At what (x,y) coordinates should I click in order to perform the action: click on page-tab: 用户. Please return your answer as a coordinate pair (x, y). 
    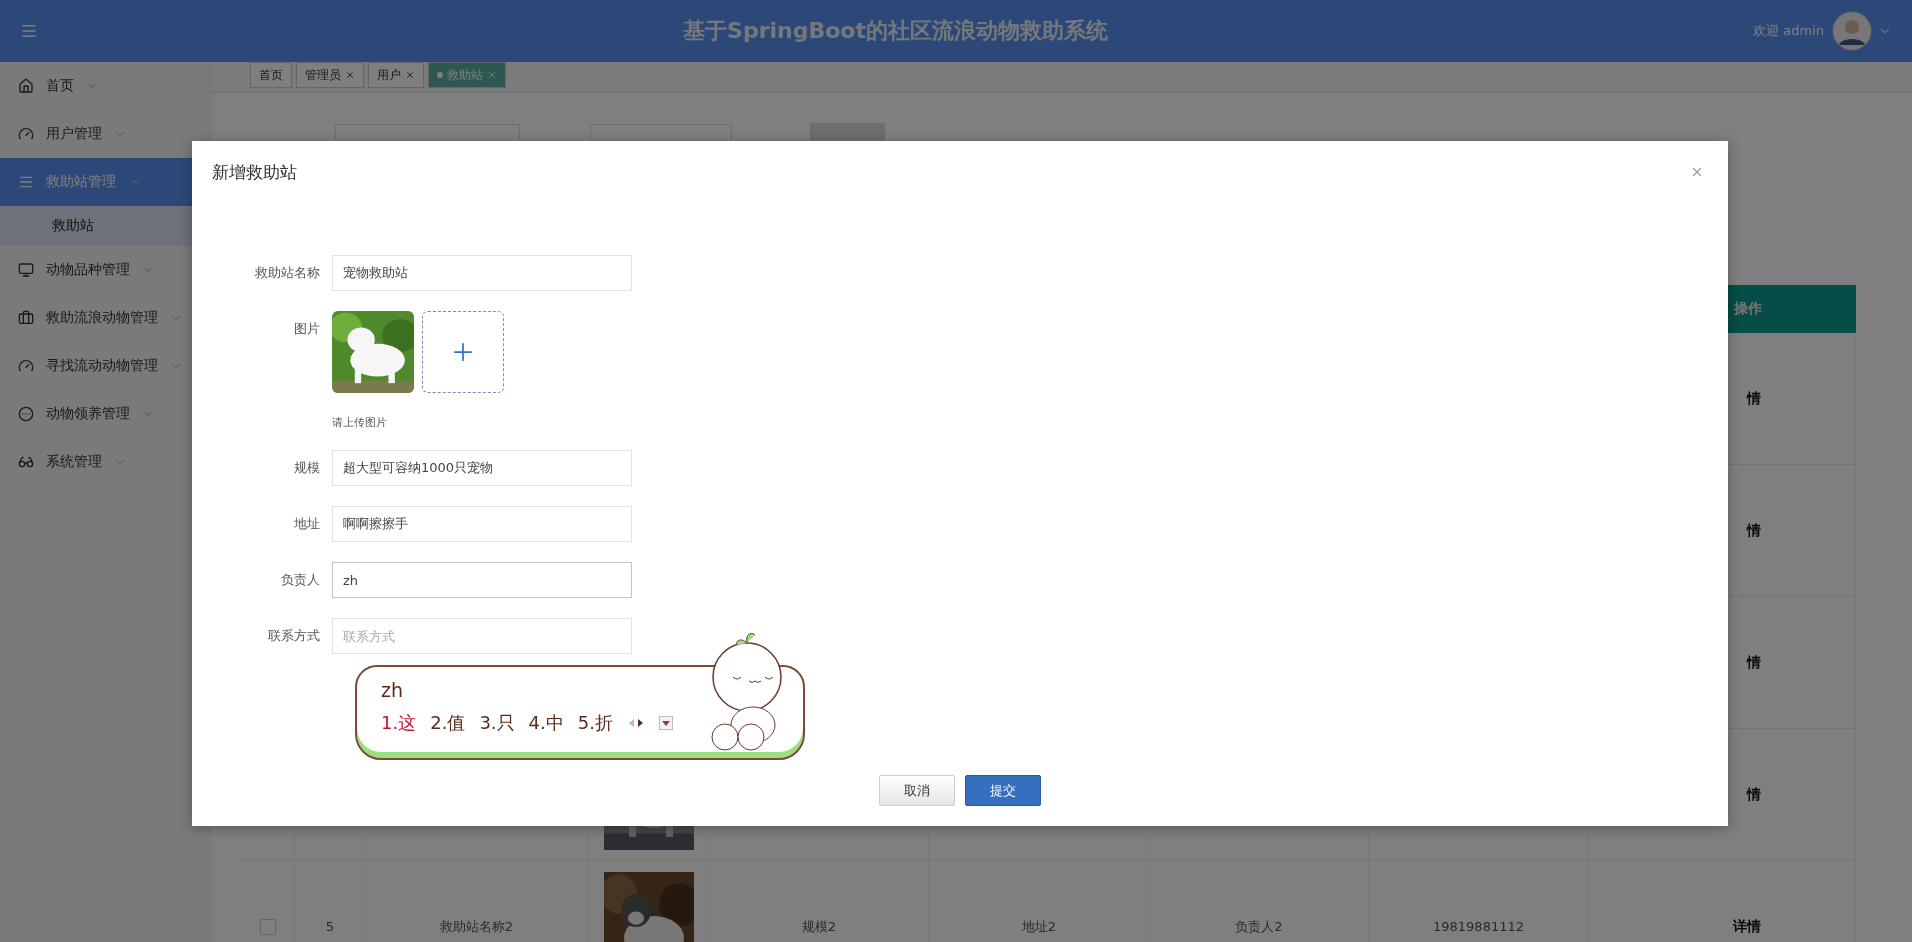
    Looking at the image, I should click on (396, 75).